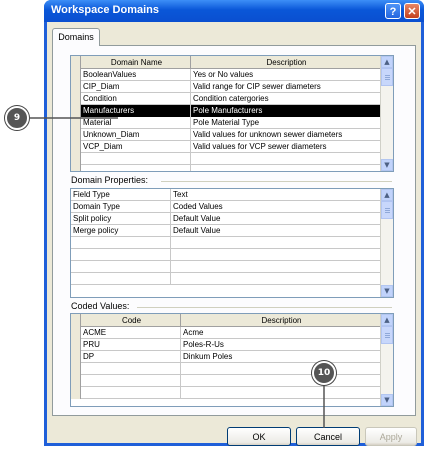 Image resolution: width=424 pixels, height=451 pixels. I want to click on callout-10: 10, so click(324, 373).